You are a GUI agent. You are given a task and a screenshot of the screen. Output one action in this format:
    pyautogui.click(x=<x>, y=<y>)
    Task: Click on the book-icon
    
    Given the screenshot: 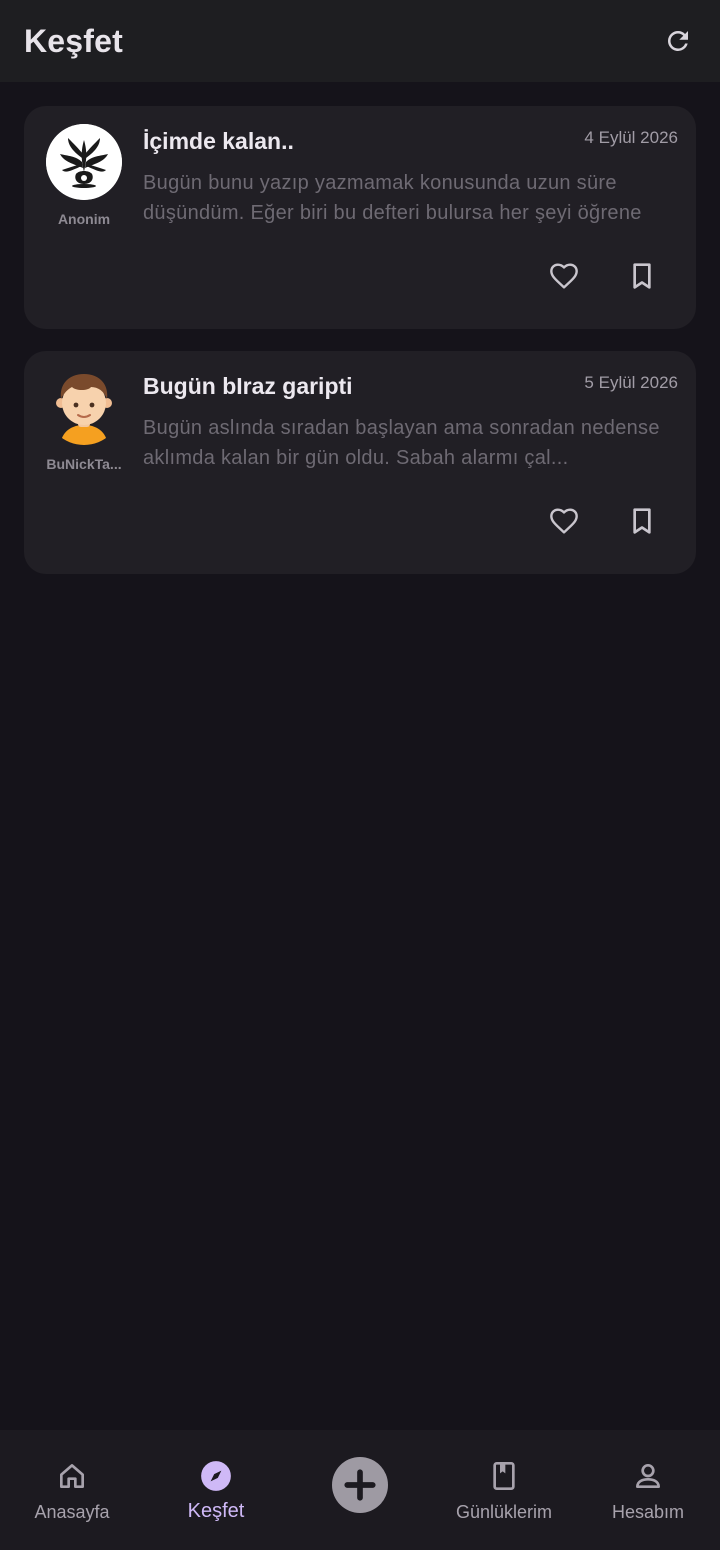 What is the action you would take?
    pyautogui.click(x=504, y=1476)
    